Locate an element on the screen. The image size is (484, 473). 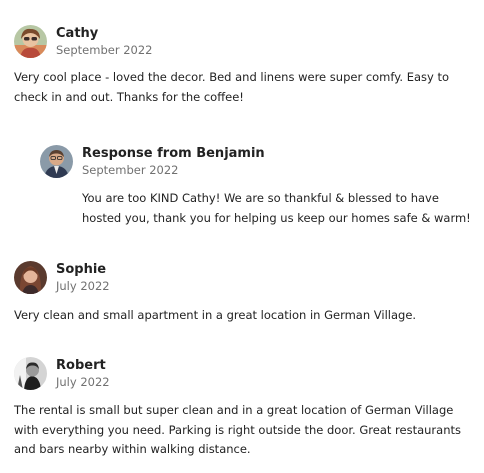
review-header: Cathy September 2022 is located at coordinates (243, 41).